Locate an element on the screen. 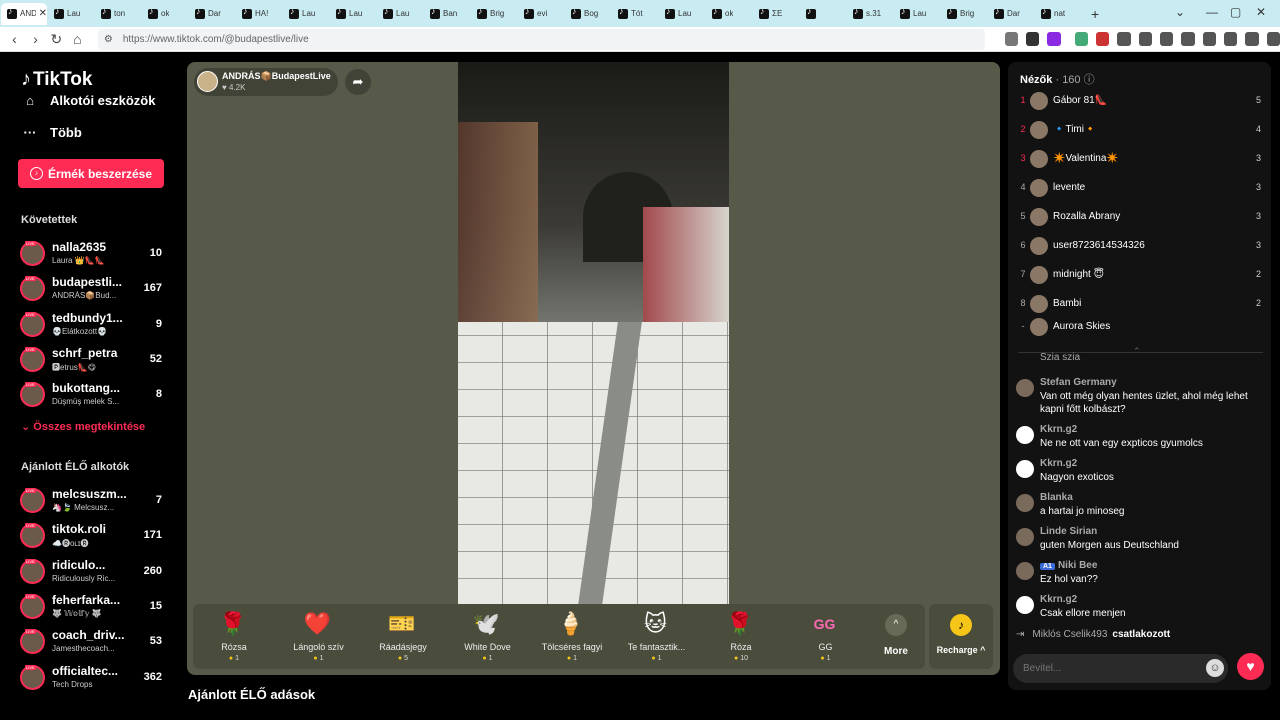  chat-username: Linde Sirian is located at coordinates (1068, 531).